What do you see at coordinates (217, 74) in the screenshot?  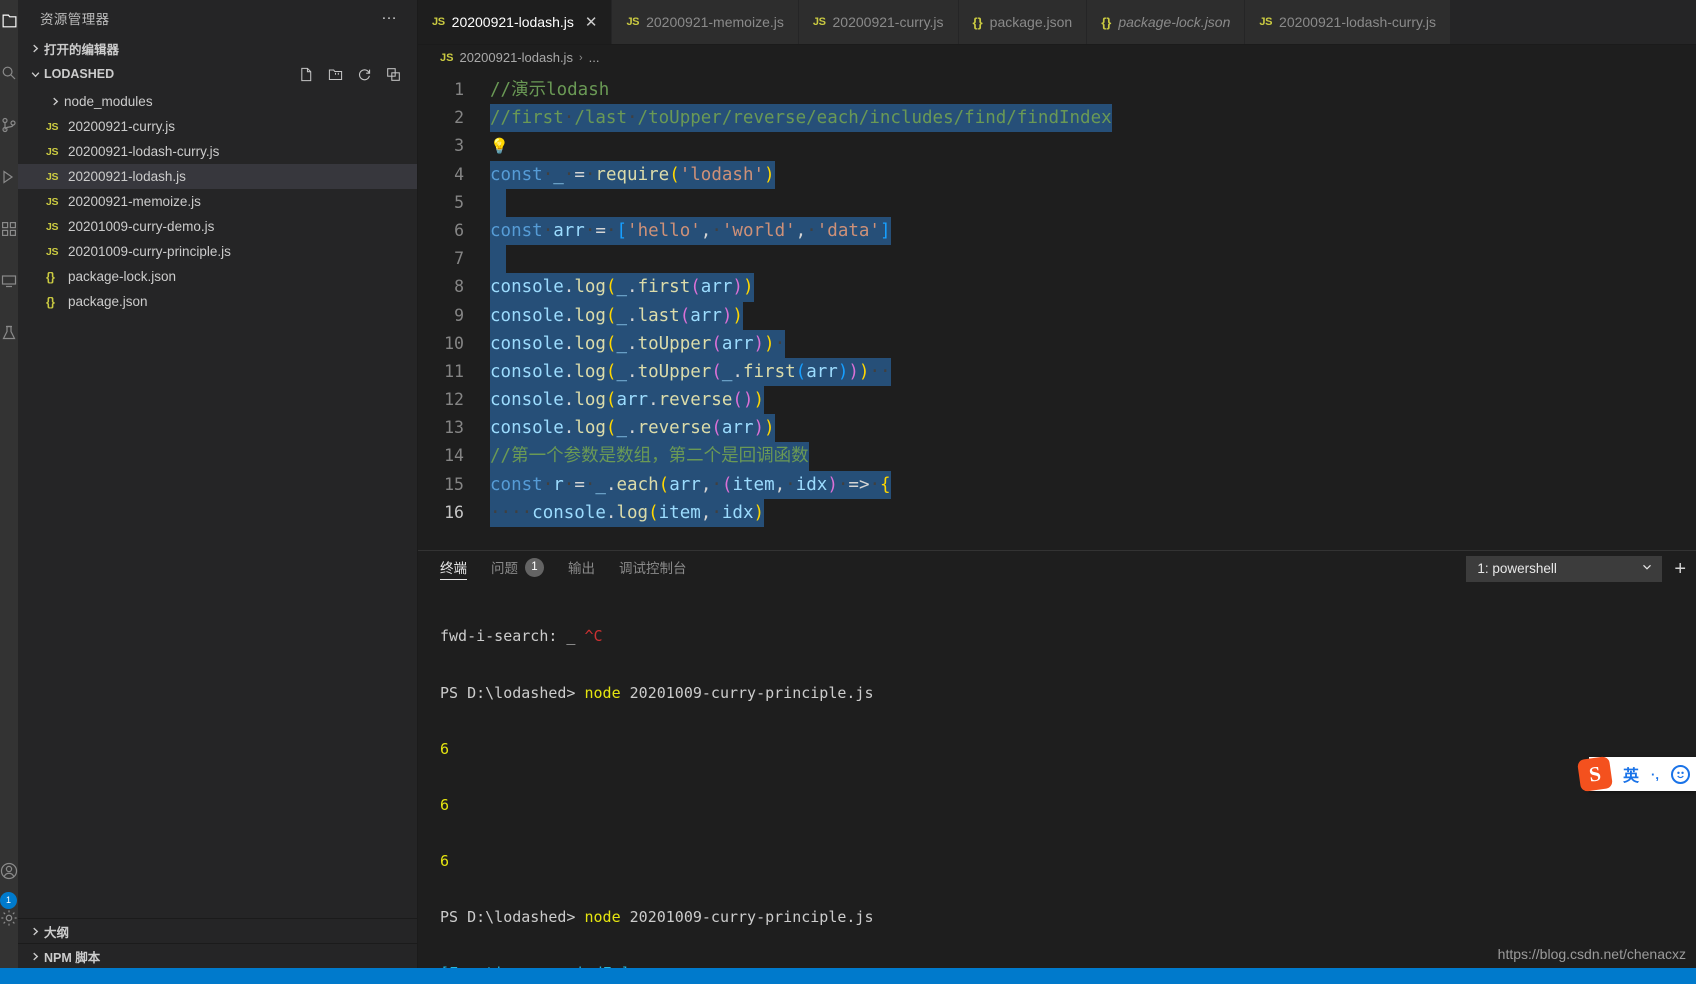 I see `section-workspace-lodashed: LODASHED` at bounding box center [217, 74].